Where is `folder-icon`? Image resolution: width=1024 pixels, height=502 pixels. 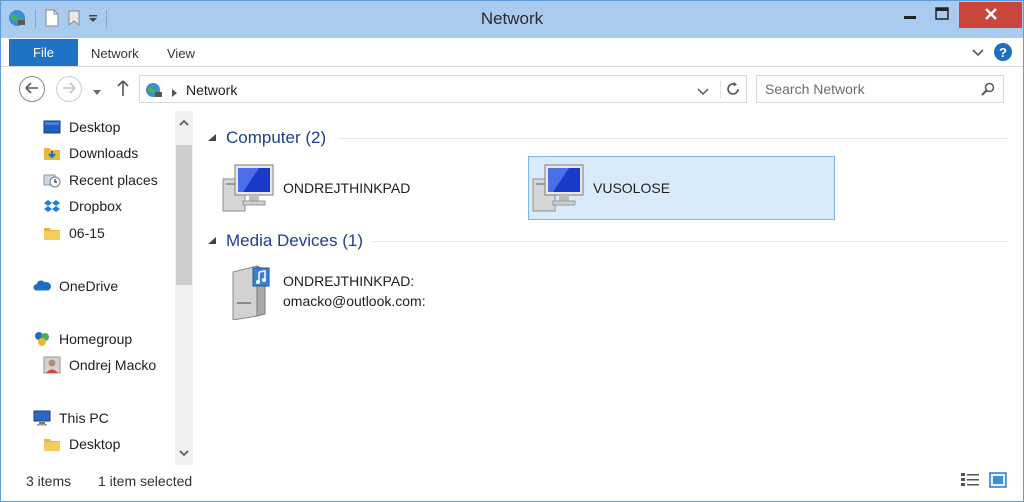 folder-icon is located at coordinates (52, 233).